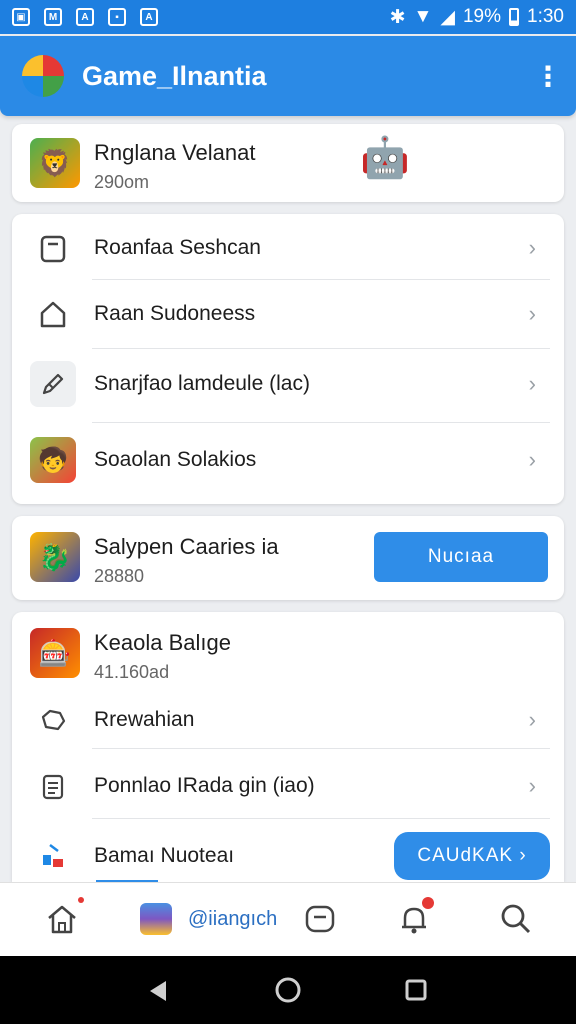  What do you see at coordinates (288, 17) in the screenshot?
I see `status-bar: ▣ M A ▪ A ✱ ▼ ◢ 19% 1:30` at bounding box center [288, 17].